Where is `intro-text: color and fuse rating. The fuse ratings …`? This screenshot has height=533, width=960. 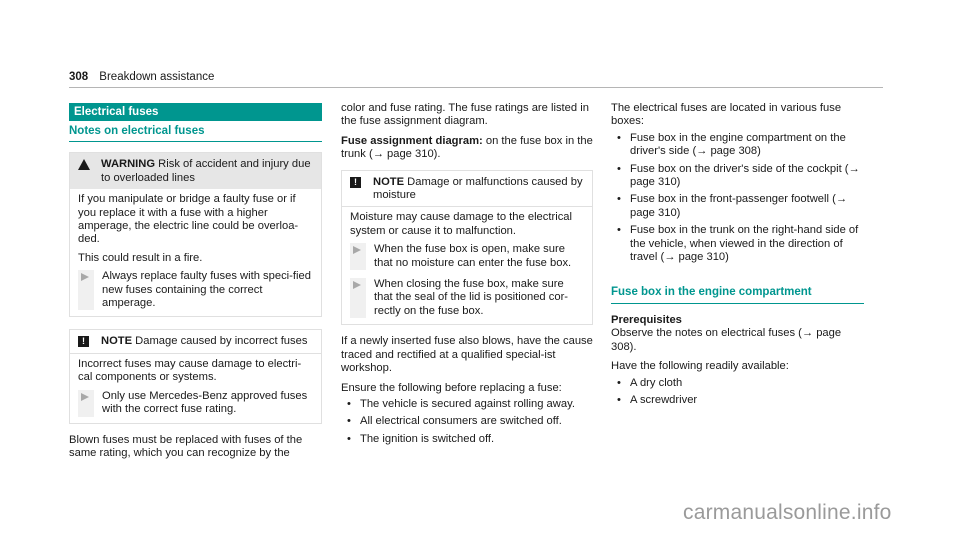 intro-text: color and fuse rating. The fuse ratings … is located at coordinates (465, 115).